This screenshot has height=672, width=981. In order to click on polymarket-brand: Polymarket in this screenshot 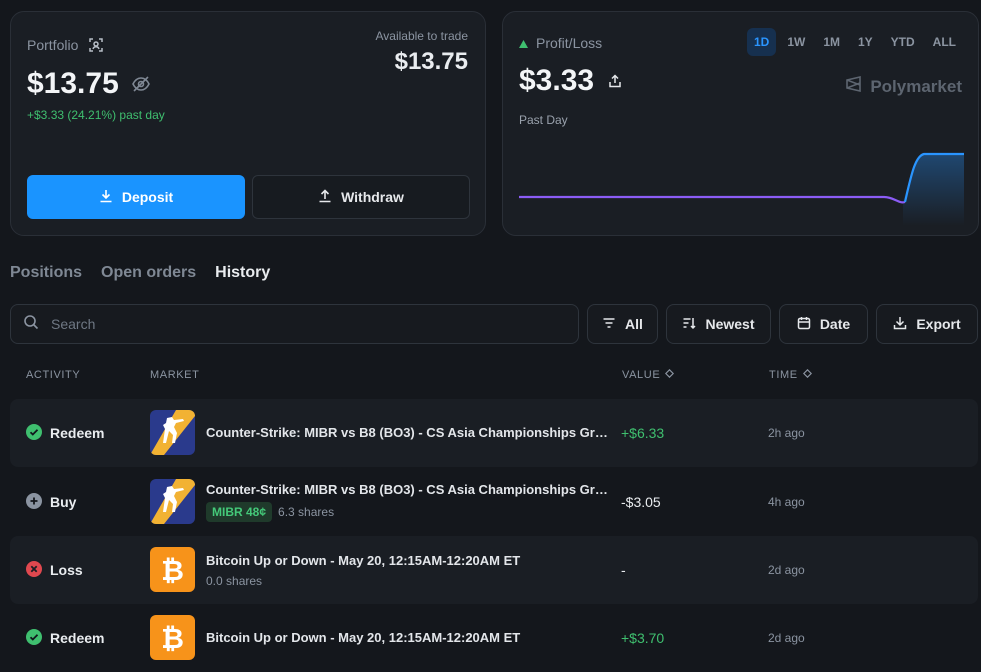, I will do `click(903, 86)`.